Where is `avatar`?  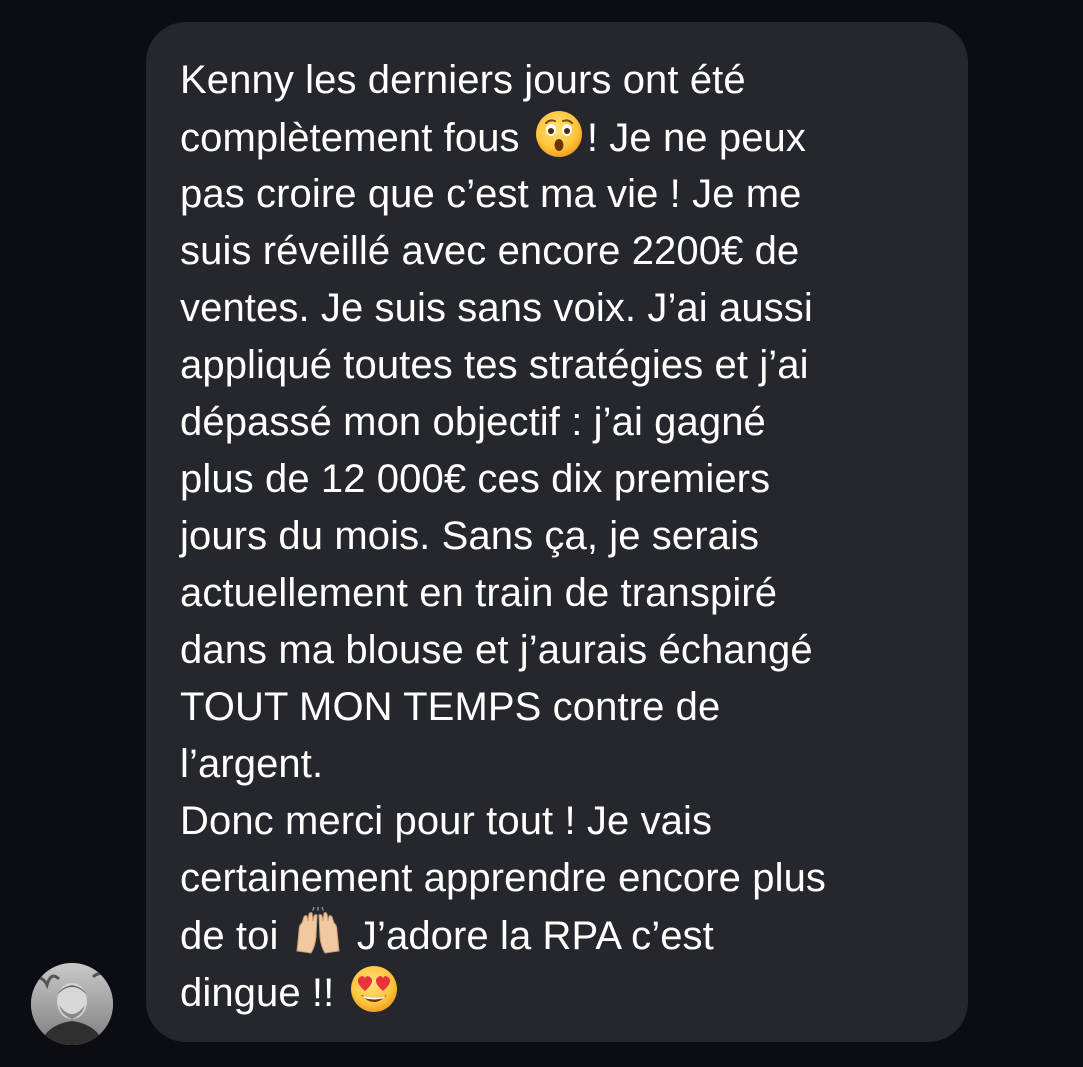 avatar is located at coordinates (72, 1004).